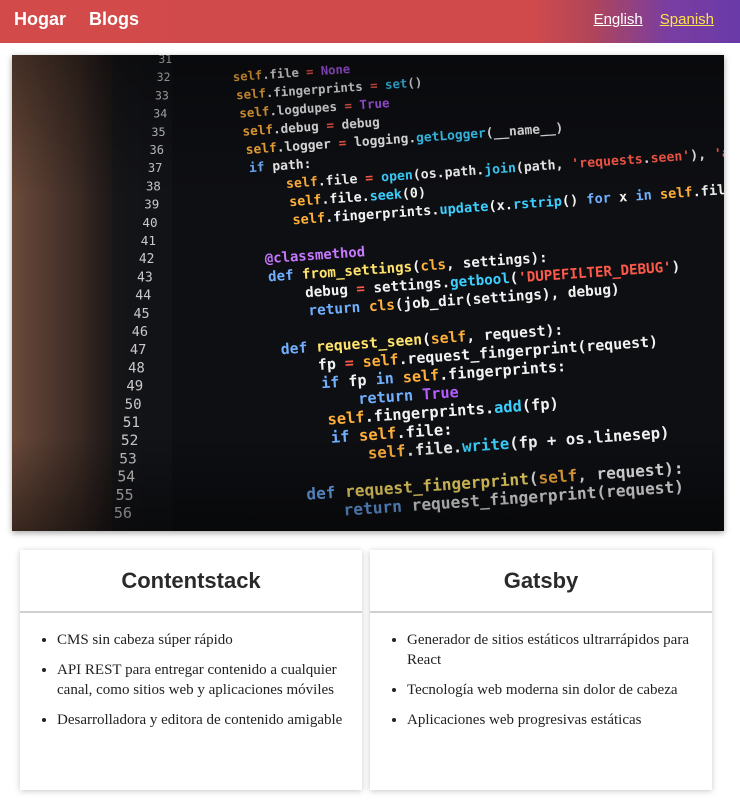 Image resolution: width=740 pixels, height=808 pixels. I want to click on card-title: Contentstack, so click(191, 580).